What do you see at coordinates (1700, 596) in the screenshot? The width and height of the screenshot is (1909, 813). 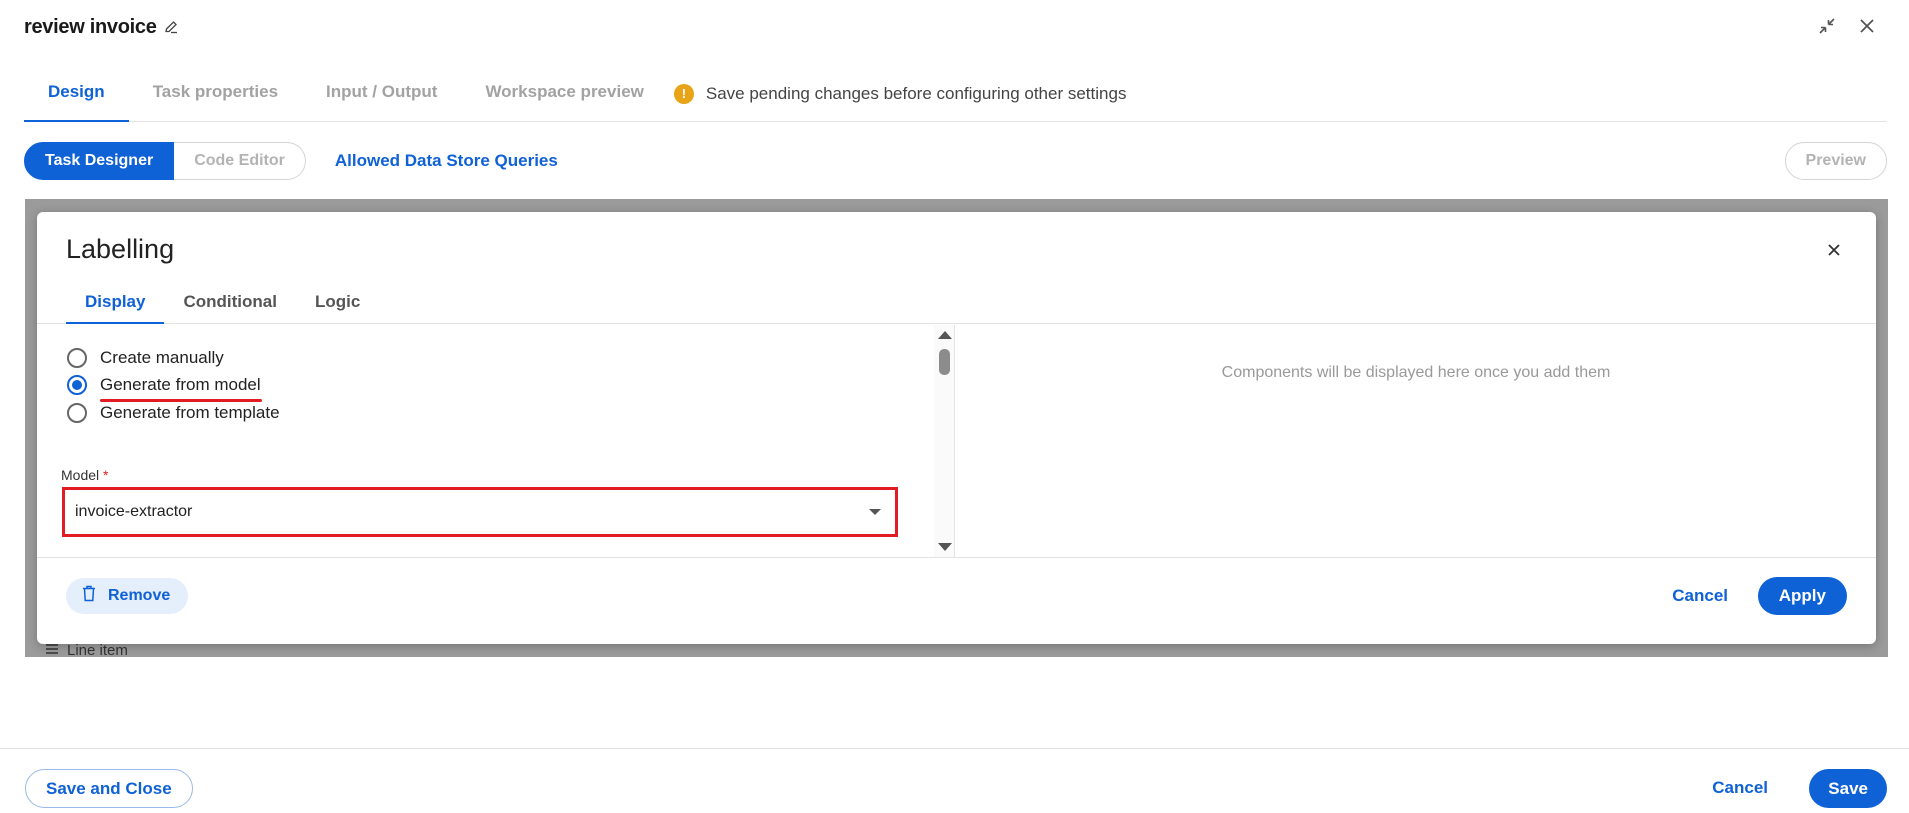 I see `dialog-cancel-button: Cancel` at bounding box center [1700, 596].